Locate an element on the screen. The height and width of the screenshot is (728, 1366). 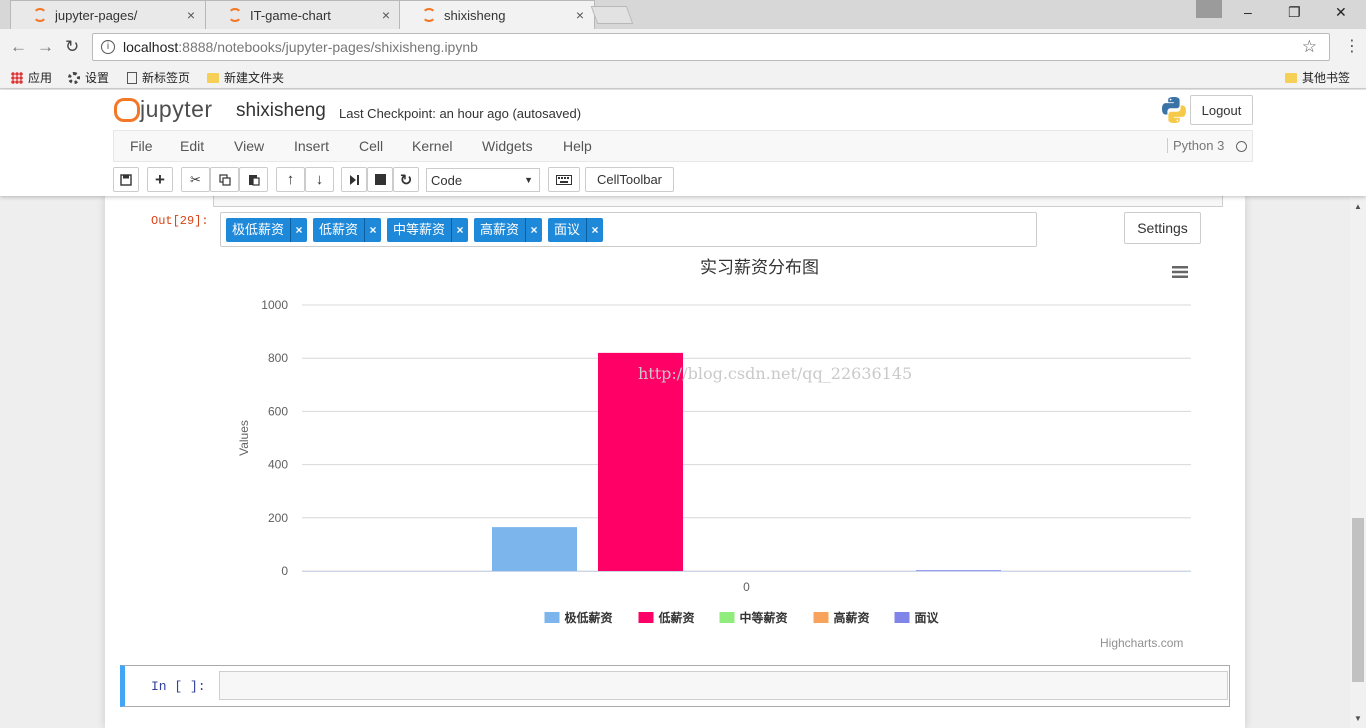
legend-item-label: 极低薪资 is located at coordinates (589, 617).